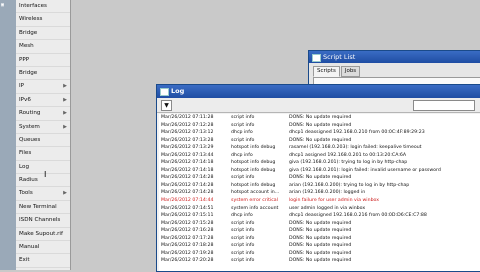 The image size is (480, 272). I want to click on log-topic-select, so click(444, 105).